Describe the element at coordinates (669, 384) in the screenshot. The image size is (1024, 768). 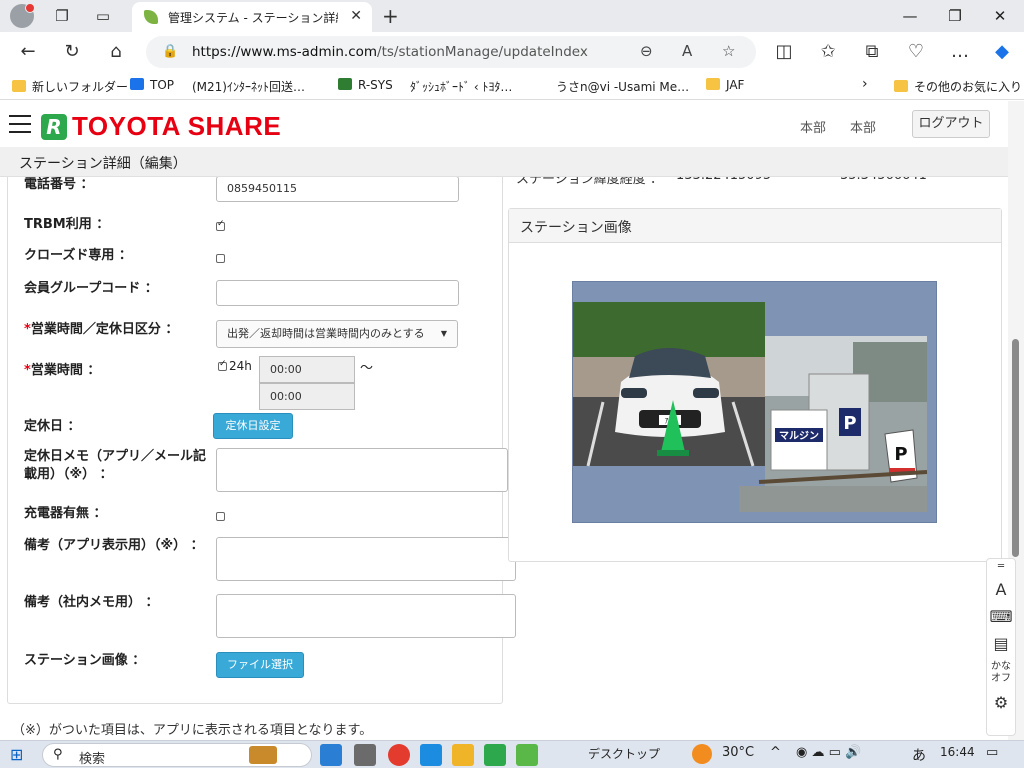
I see `car-photo: ｱﾆｶ` at that location.